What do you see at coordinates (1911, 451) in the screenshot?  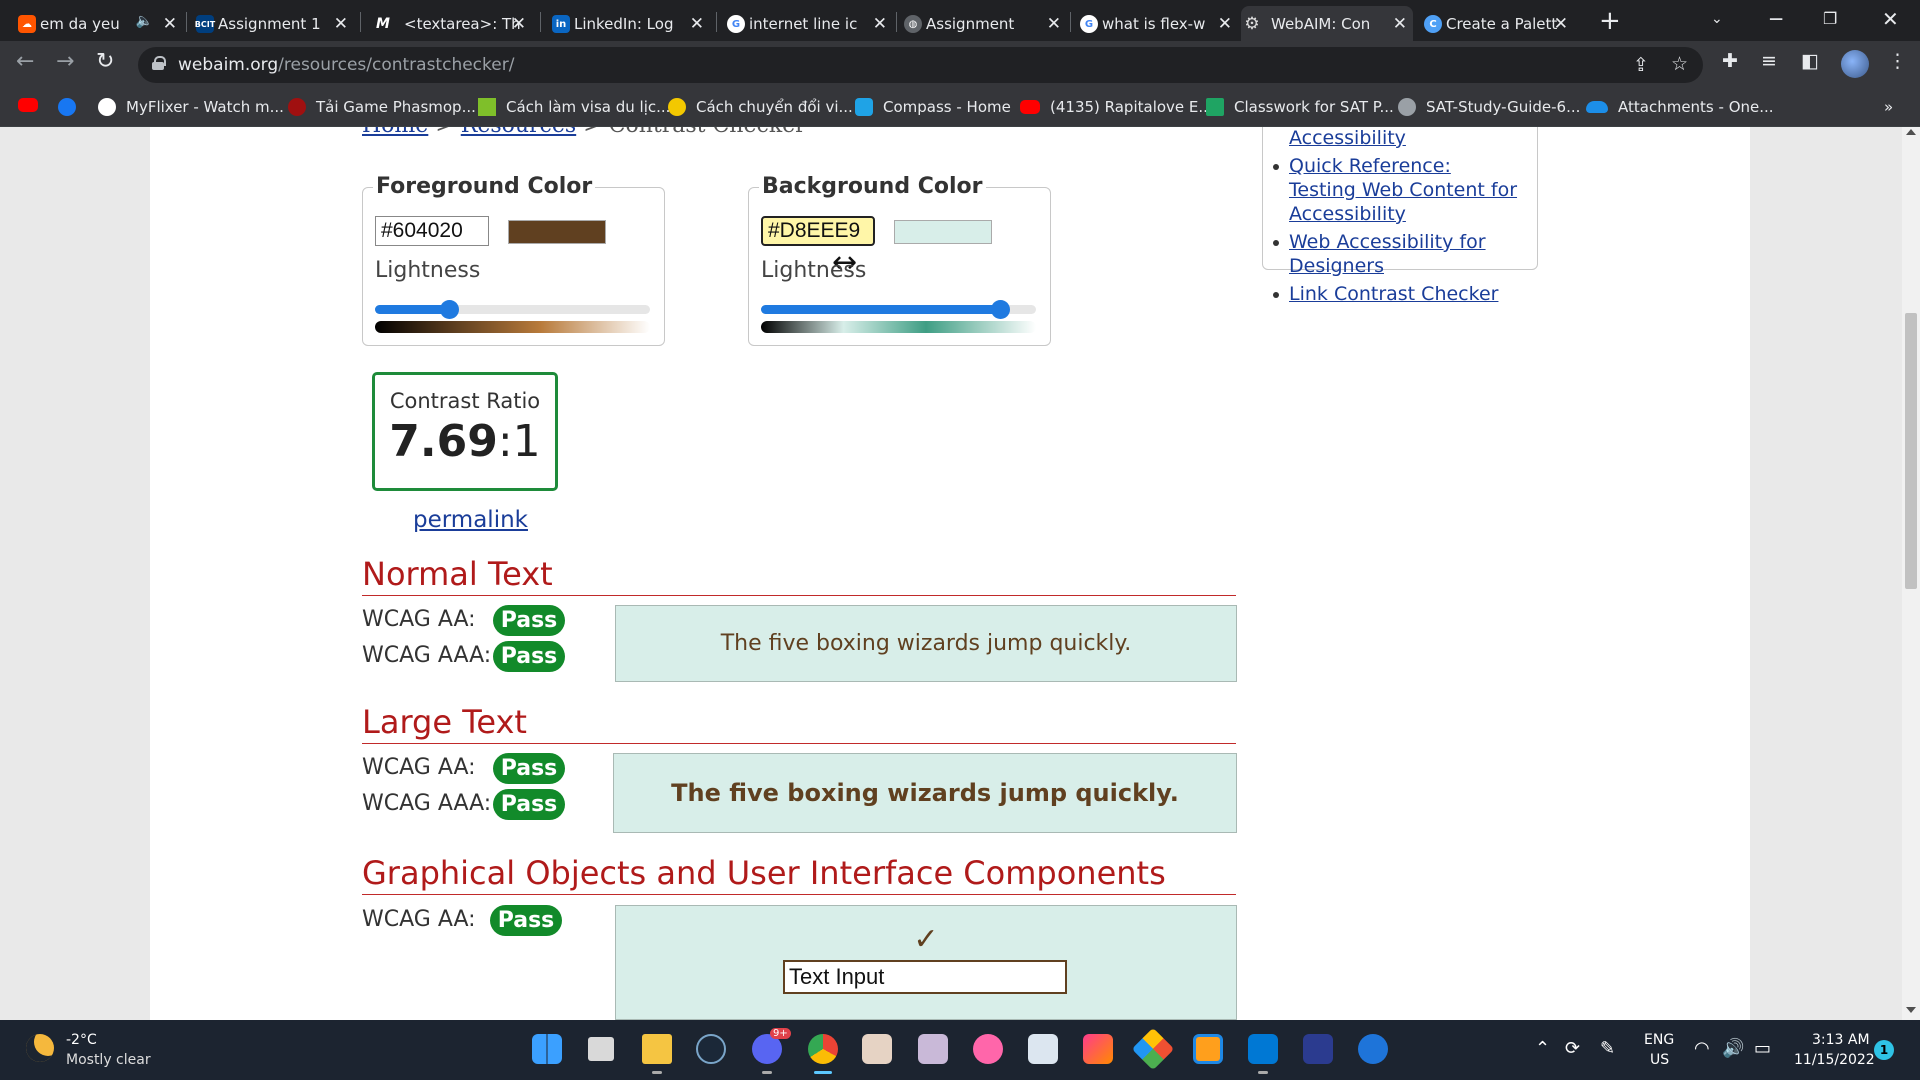 I see `scrollbar-thumb` at bounding box center [1911, 451].